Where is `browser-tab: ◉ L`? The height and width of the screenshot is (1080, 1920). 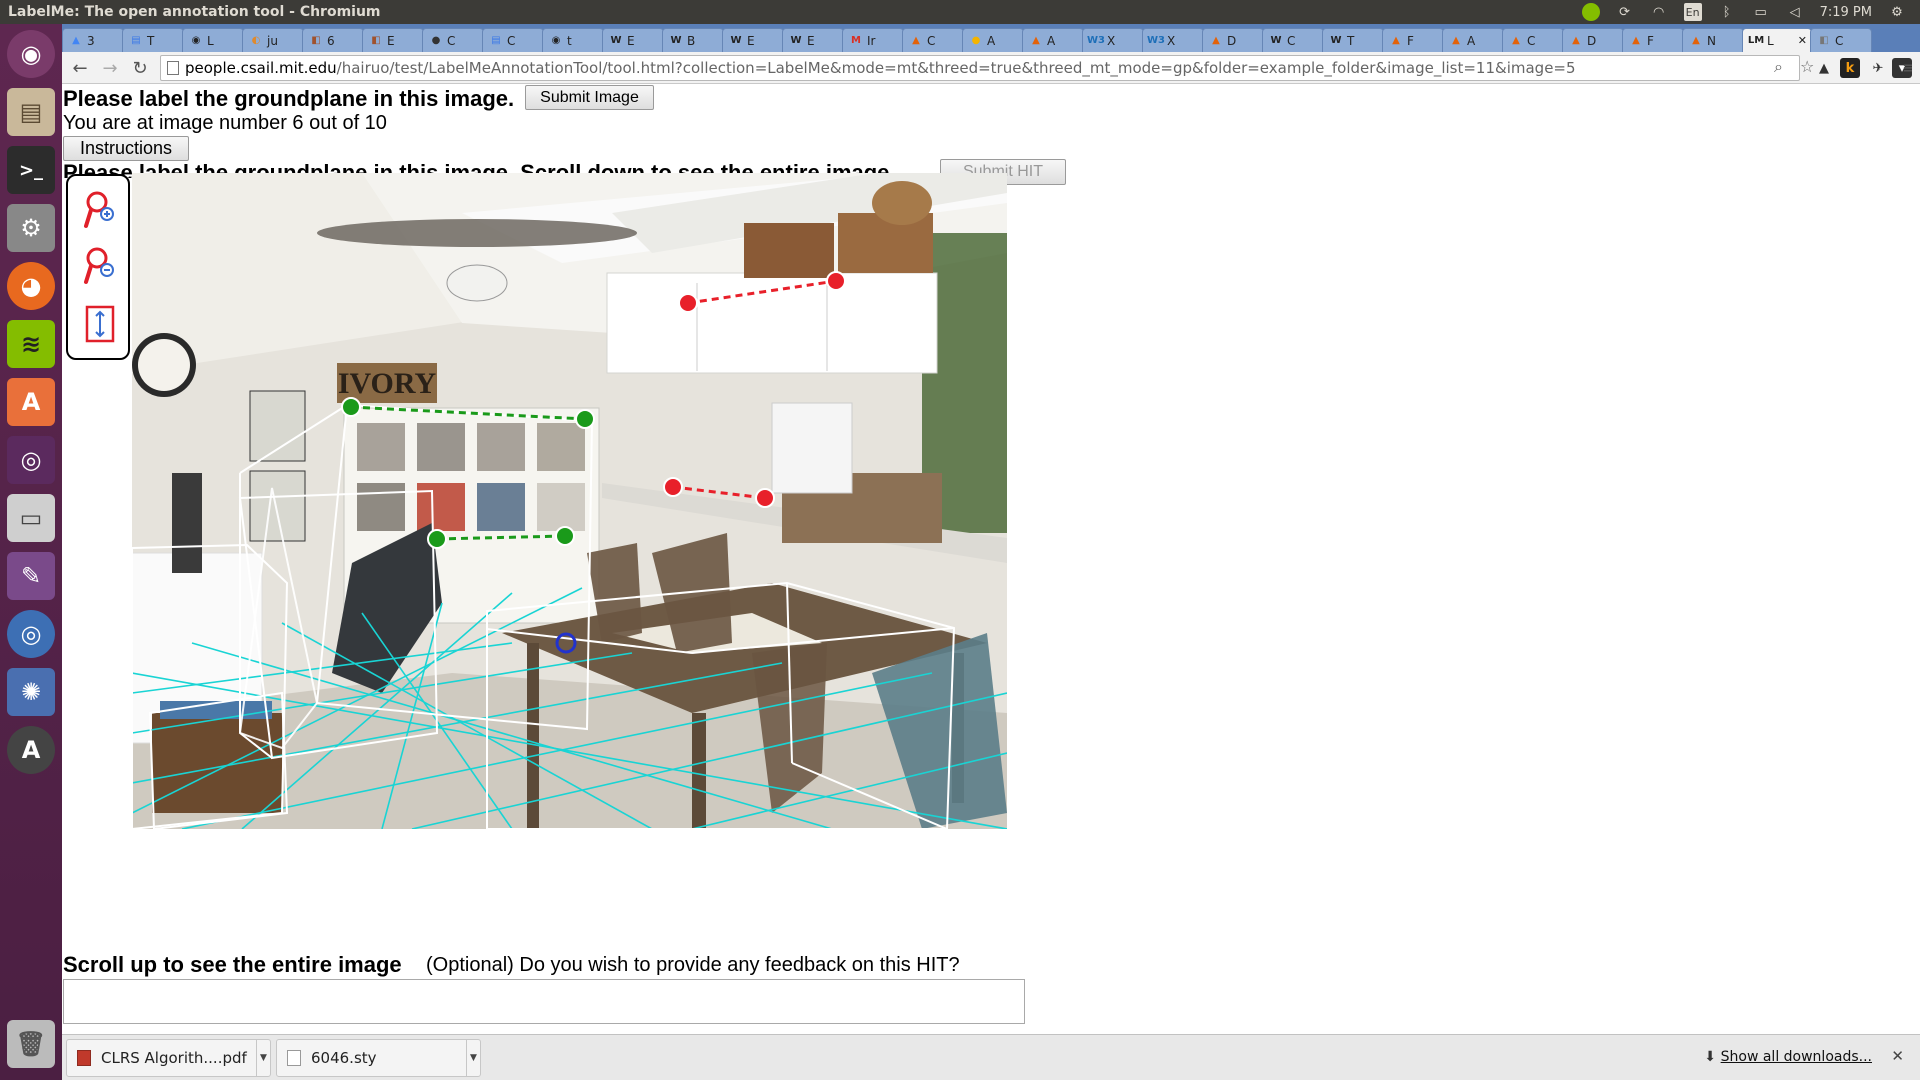 browser-tab: ◉ L is located at coordinates (213, 40).